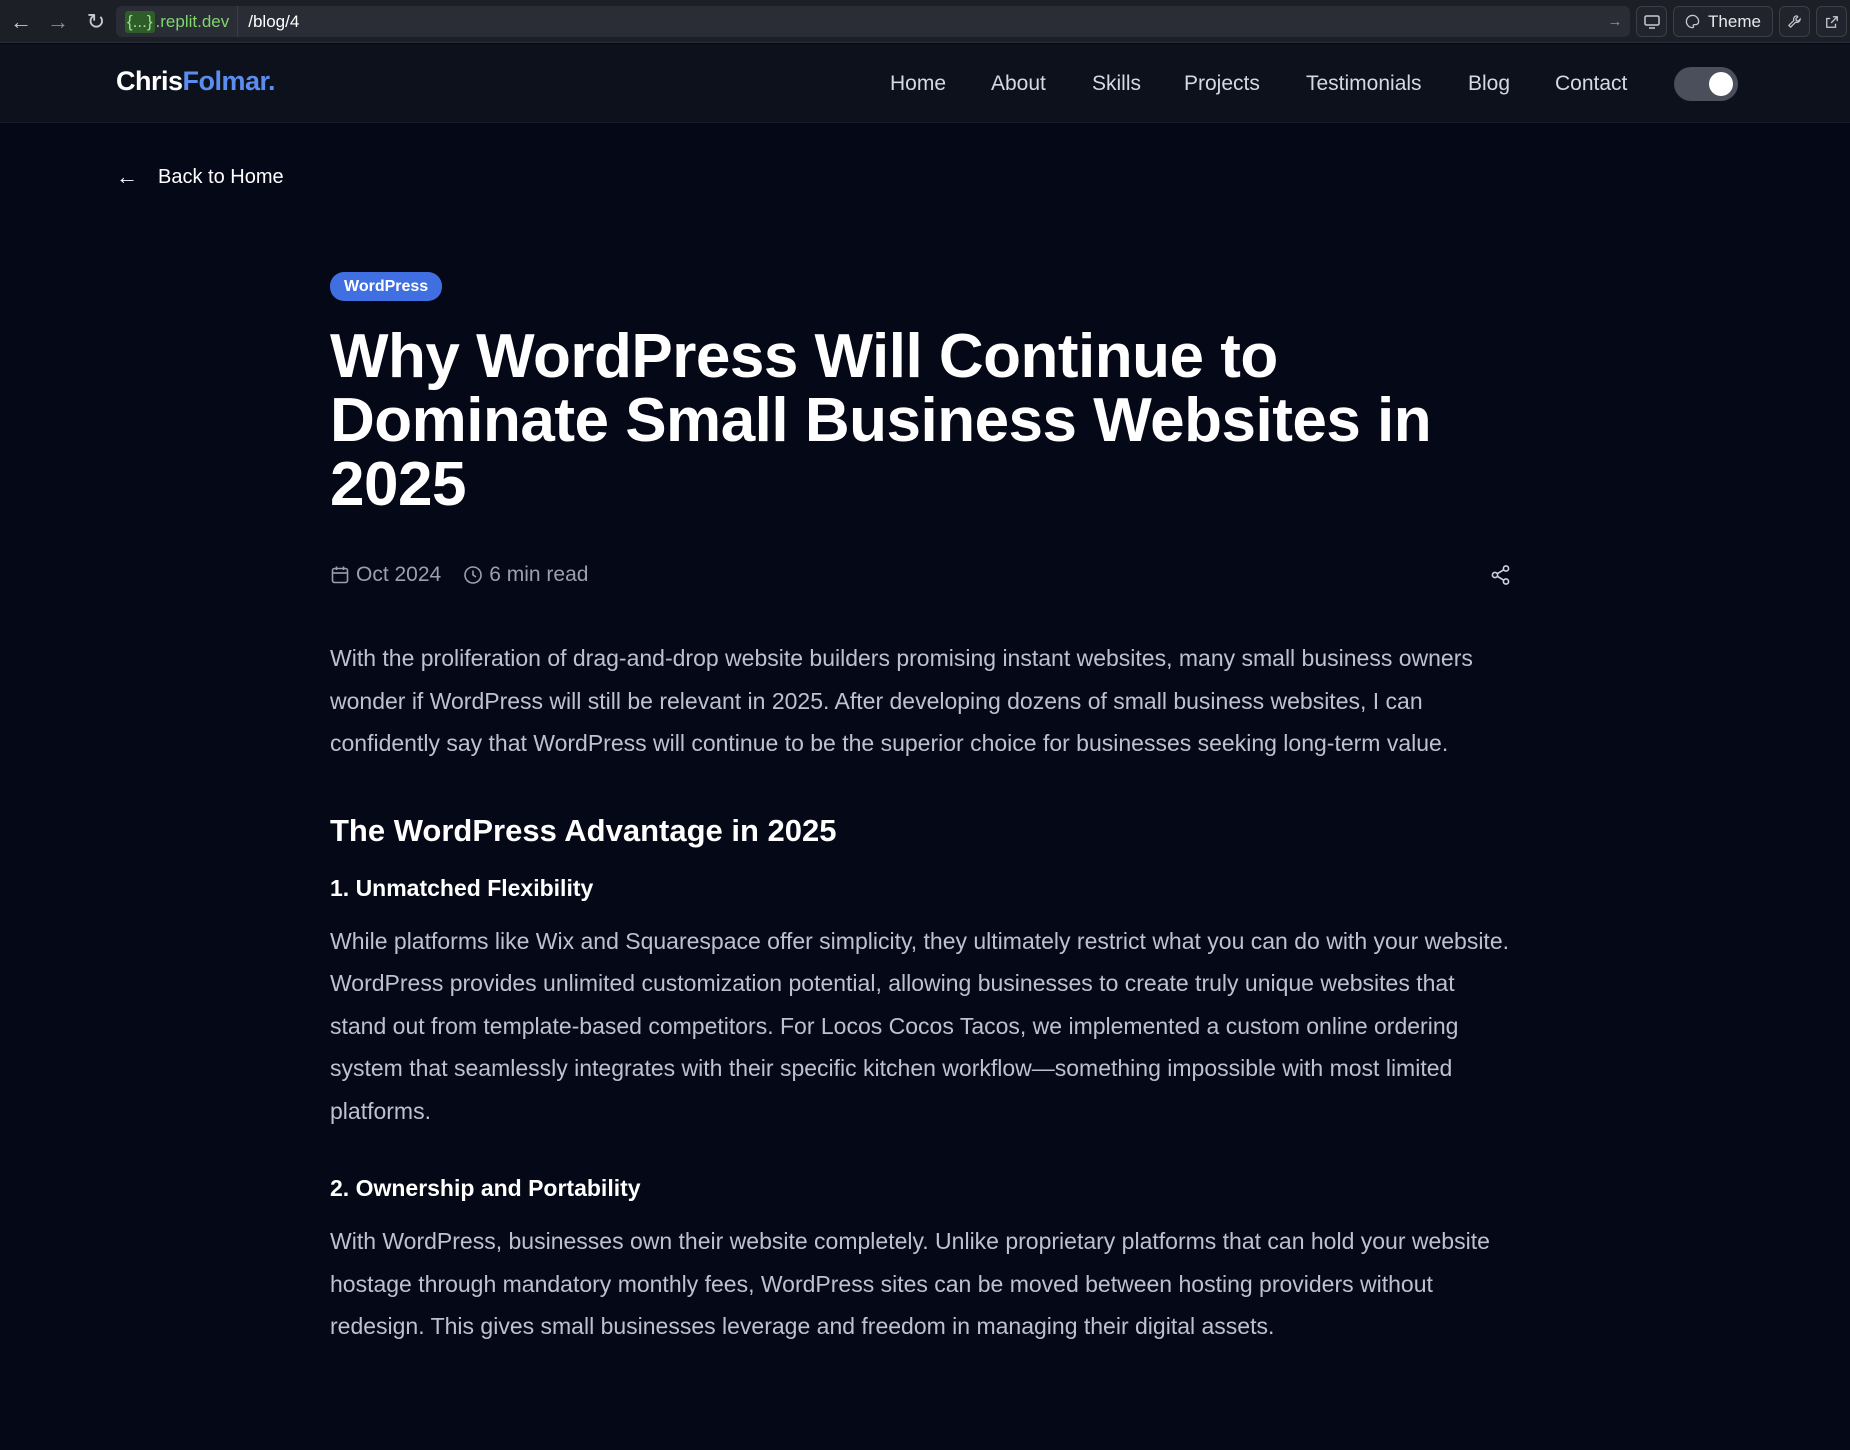 This screenshot has height=1450, width=1850. What do you see at coordinates (127, 176) in the screenshot?
I see `arrow-left-icon: ←` at bounding box center [127, 176].